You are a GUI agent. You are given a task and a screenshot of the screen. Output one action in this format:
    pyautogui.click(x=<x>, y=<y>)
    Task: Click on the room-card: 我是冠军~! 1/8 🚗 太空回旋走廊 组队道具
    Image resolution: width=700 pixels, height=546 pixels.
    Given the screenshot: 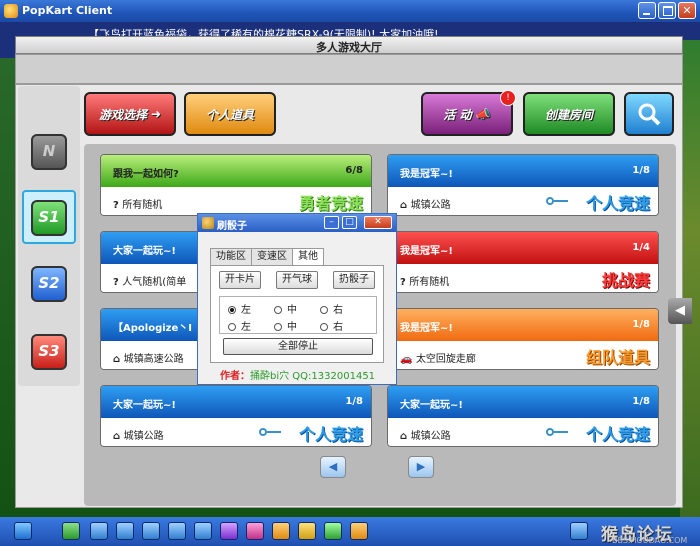 What is the action you would take?
    pyautogui.click(x=523, y=339)
    